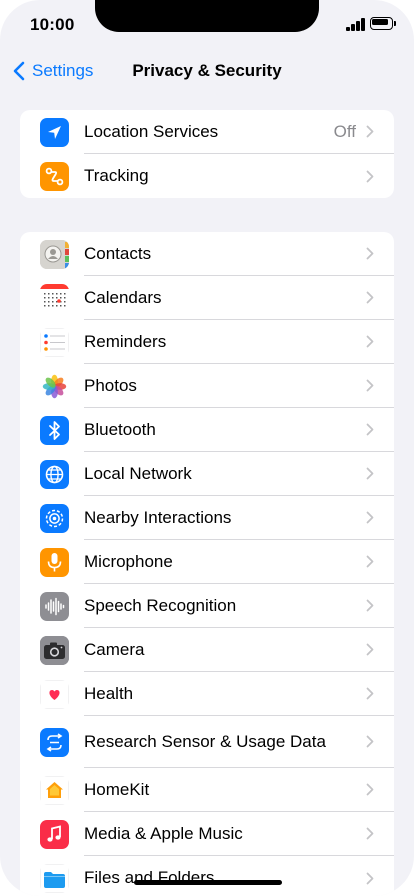  What do you see at coordinates (109, 693) in the screenshot?
I see `row-label: Health` at bounding box center [109, 693].